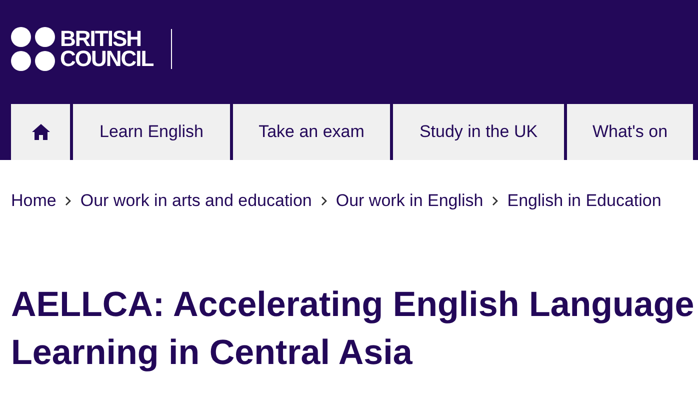 Image resolution: width=698 pixels, height=402 pixels. What do you see at coordinates (584, 201) in the screenshot?
I see `breadcrumb-link: English in Education` at bounding box center [584, 201].